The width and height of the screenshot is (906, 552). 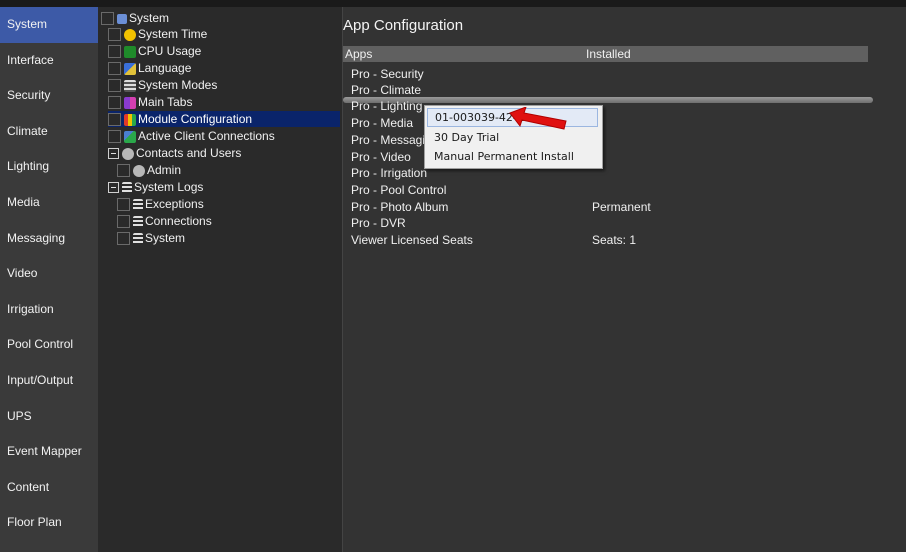 What do you see at coordinates (49, 381) in the screenshot?
I see `nav-item-input-output: Input/Output` at bounding box center [49, 381].